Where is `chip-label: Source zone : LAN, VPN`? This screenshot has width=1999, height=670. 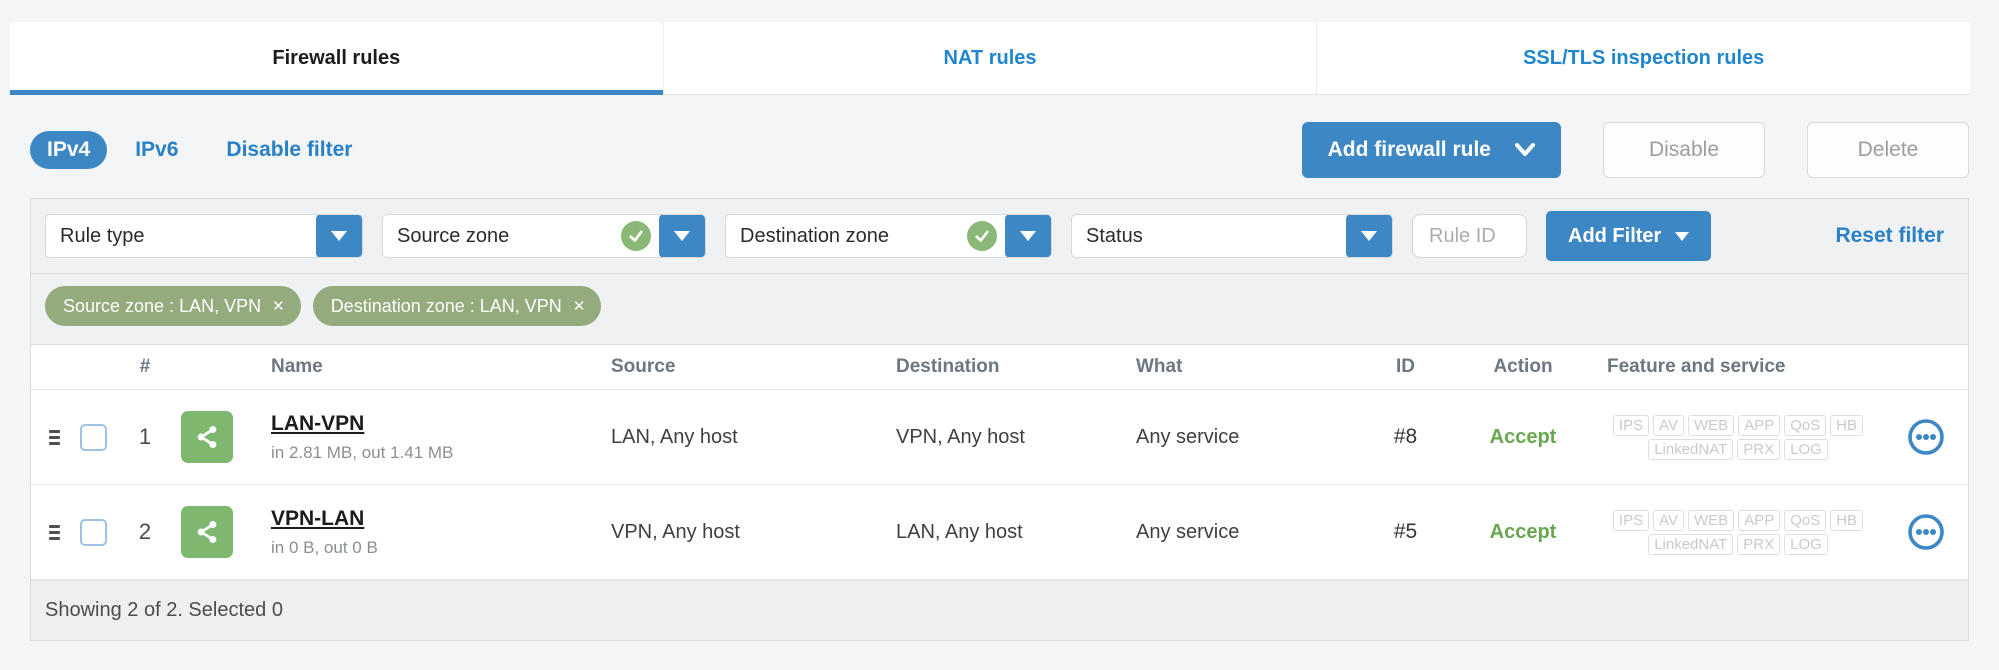
chip-label: Source zone : LAN, VPN is located at coordinates (162, 305).